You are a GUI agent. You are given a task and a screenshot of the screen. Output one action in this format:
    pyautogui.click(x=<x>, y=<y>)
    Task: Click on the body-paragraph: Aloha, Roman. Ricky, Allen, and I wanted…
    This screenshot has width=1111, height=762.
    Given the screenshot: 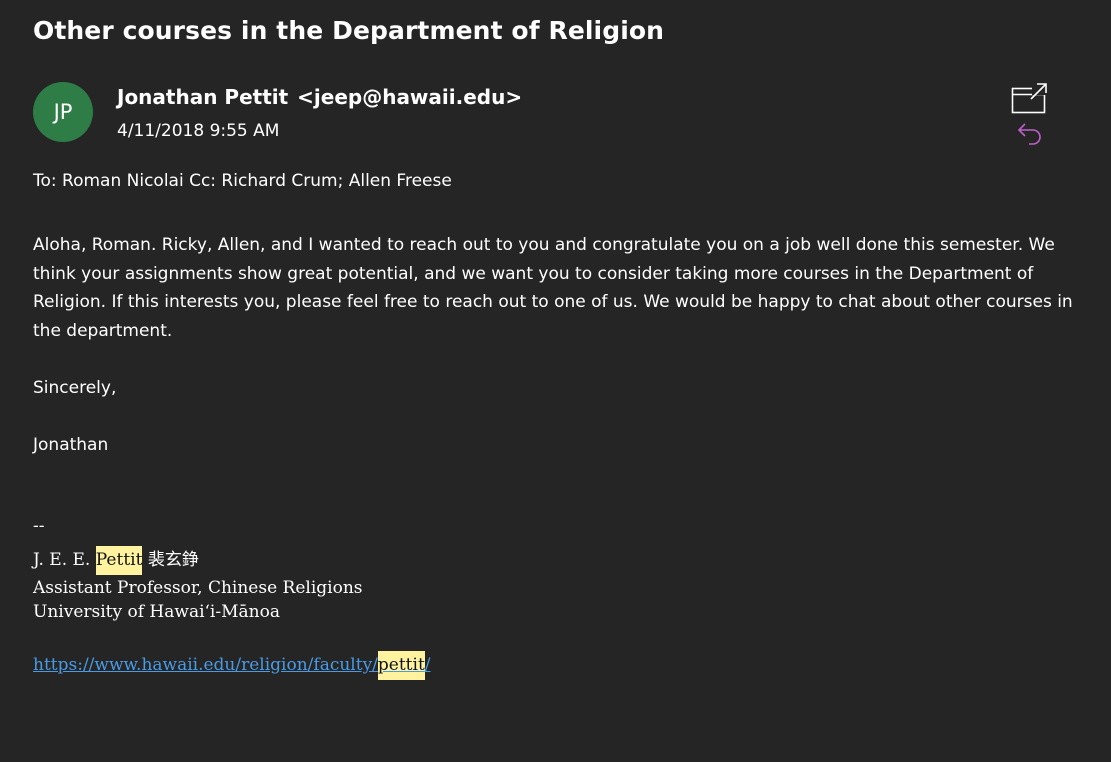 What is the action you would take?
    pyautogui.click(x=553, y=288)
    